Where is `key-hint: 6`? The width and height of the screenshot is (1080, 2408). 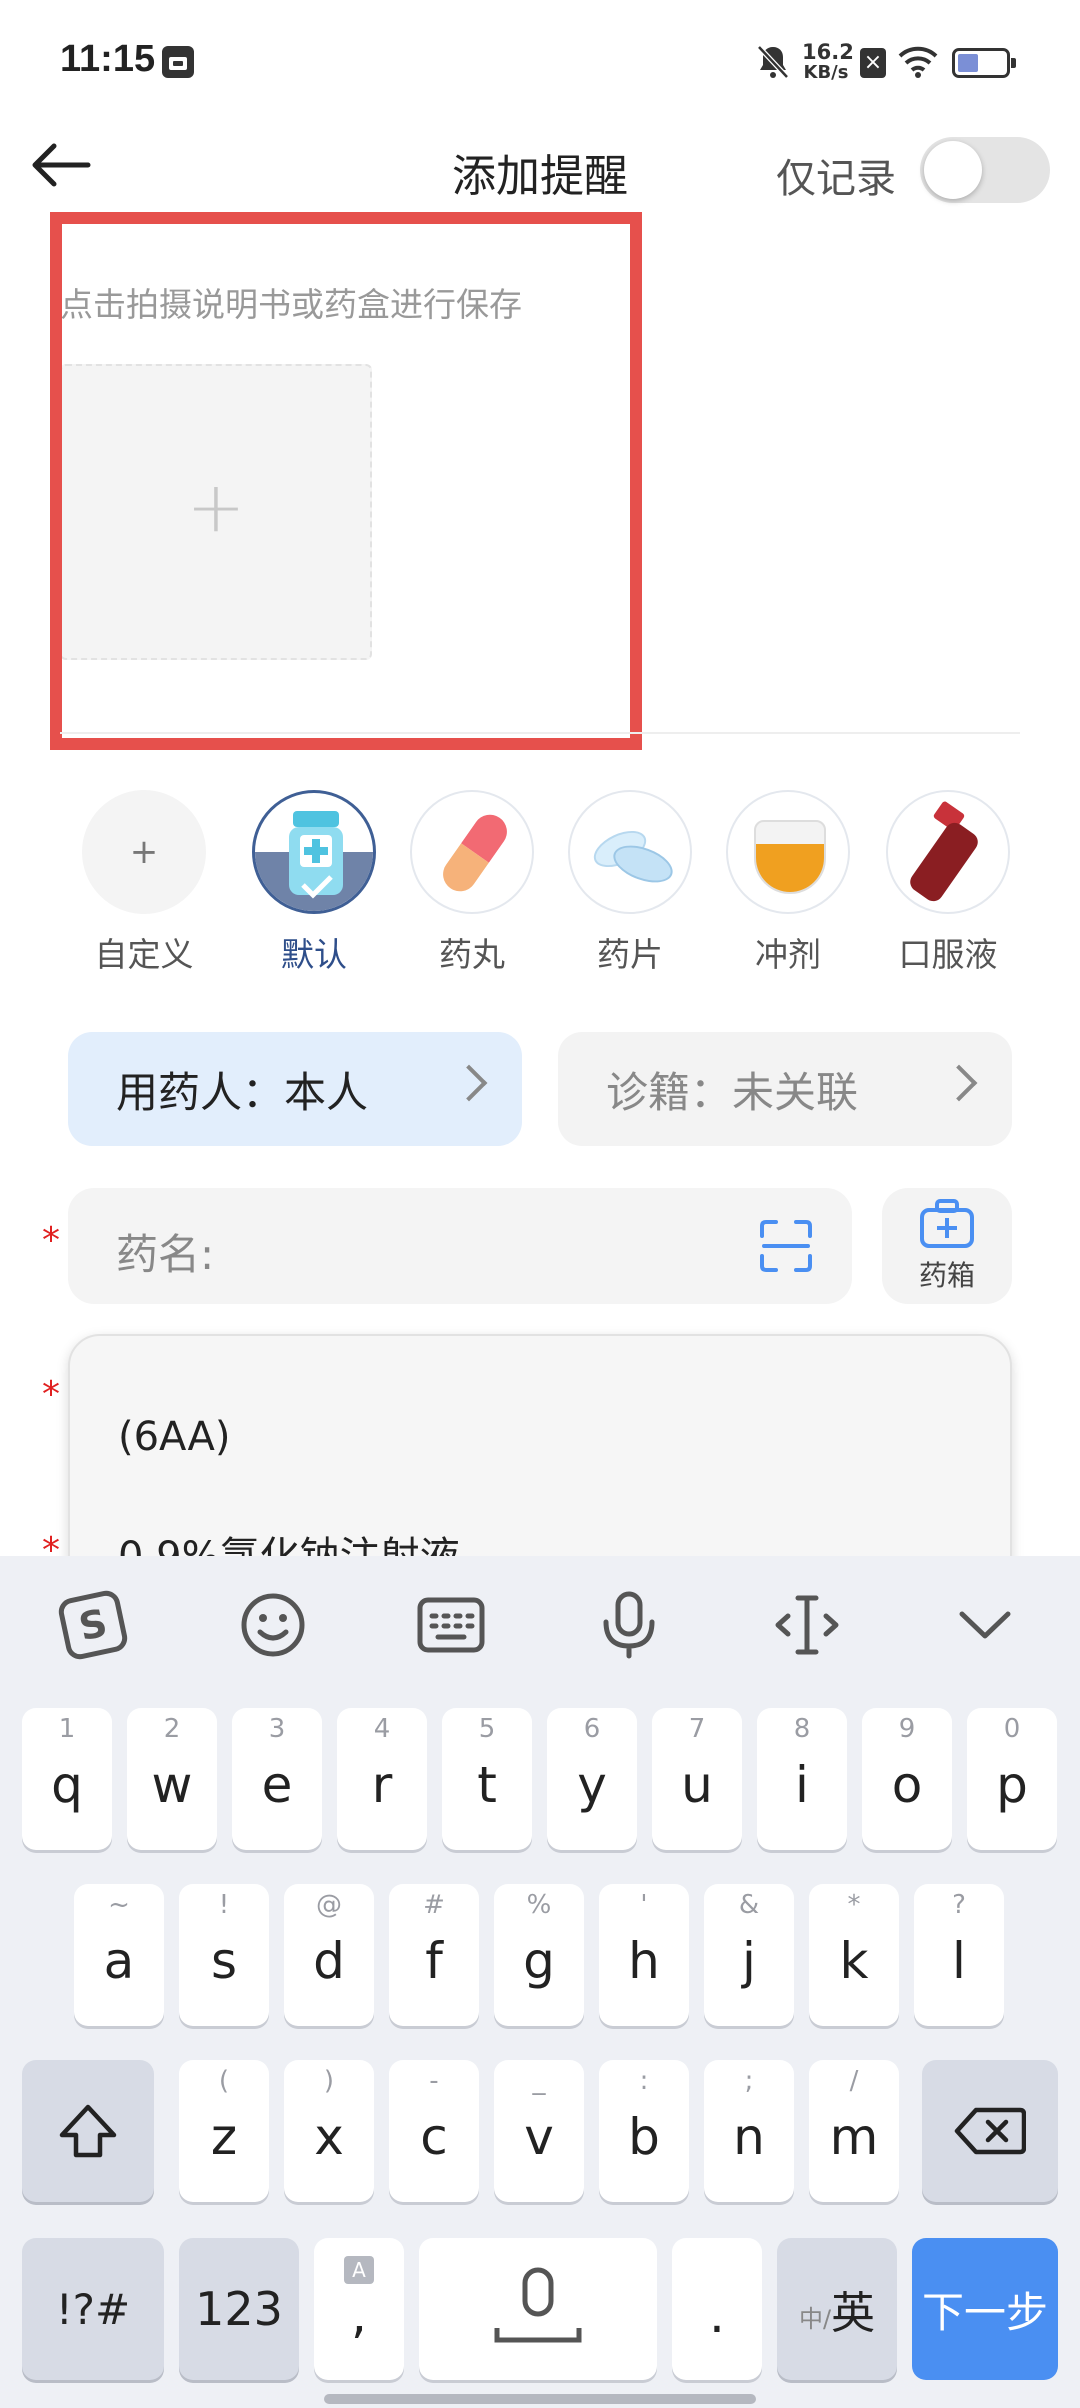 key-hint: 6 is located at coordinates (592, 1729).